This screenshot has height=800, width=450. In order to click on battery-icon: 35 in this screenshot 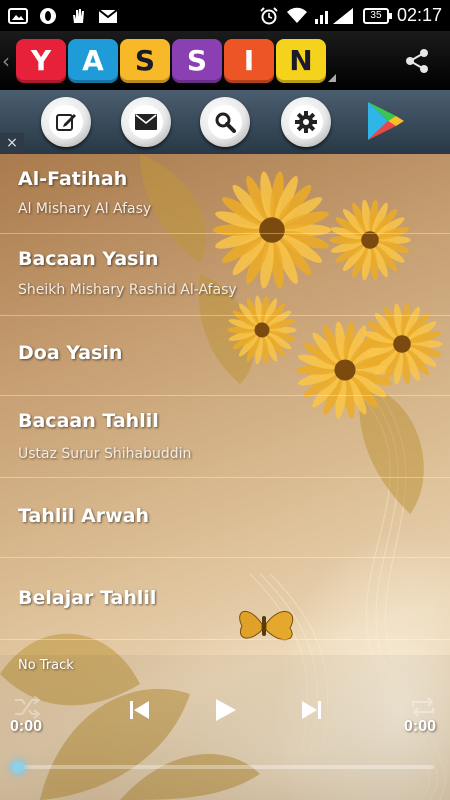, I will do `click(377, 15)`.